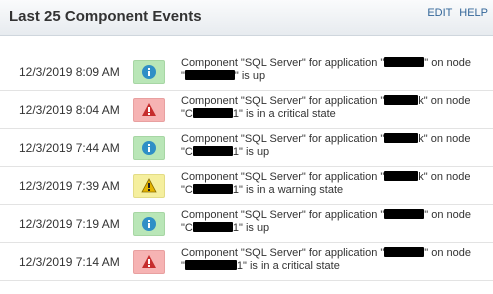 This screenshot has height=294, width=493. What do you see at coordinates (69, 262) in the screenshot?
I see `event-timestamp: 12/3/2019 7:14 AM` at bounding box center [69, 262].